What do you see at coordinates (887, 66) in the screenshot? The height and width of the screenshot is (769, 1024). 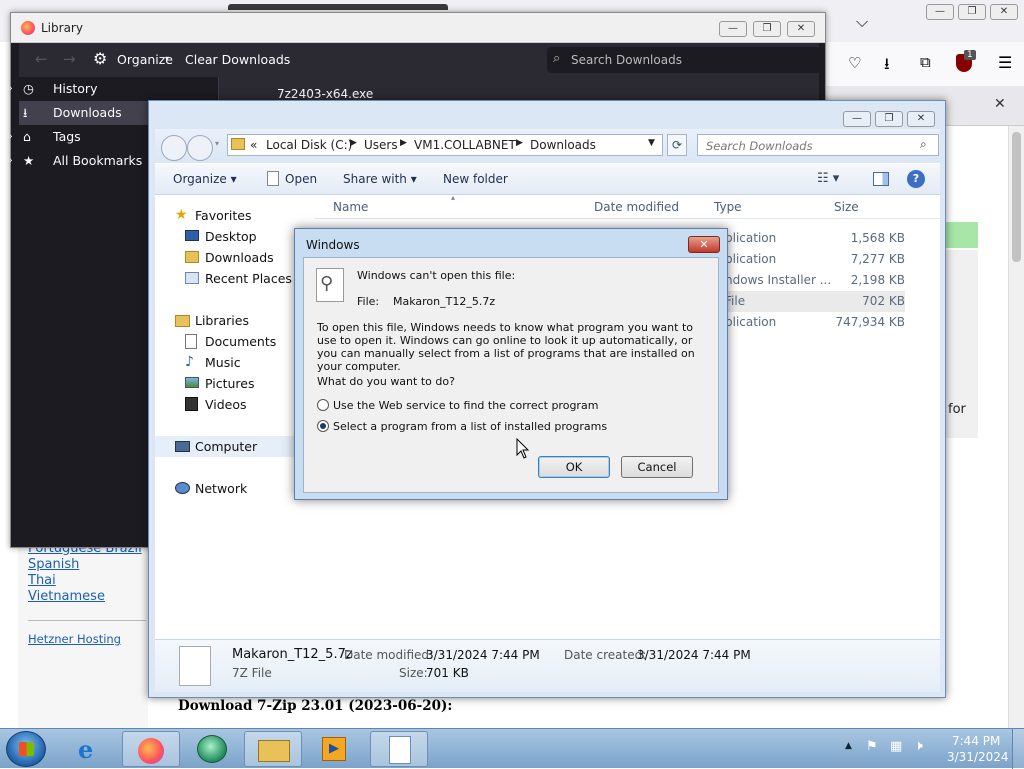 I see `downloads-icon: ⭳` at bounding box center [887, 66].